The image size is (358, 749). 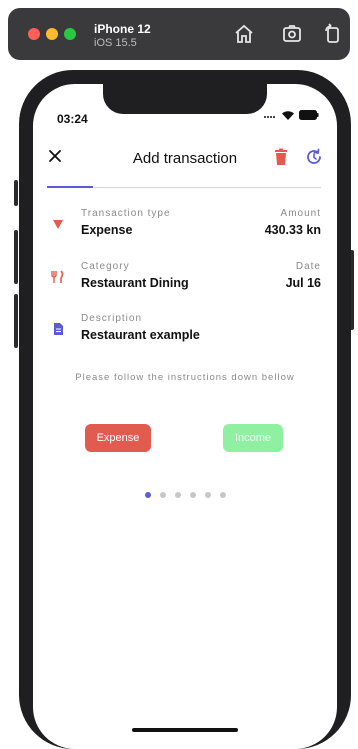 I want to click on date-field: Date Jul 16, so click(x=303, y=275).